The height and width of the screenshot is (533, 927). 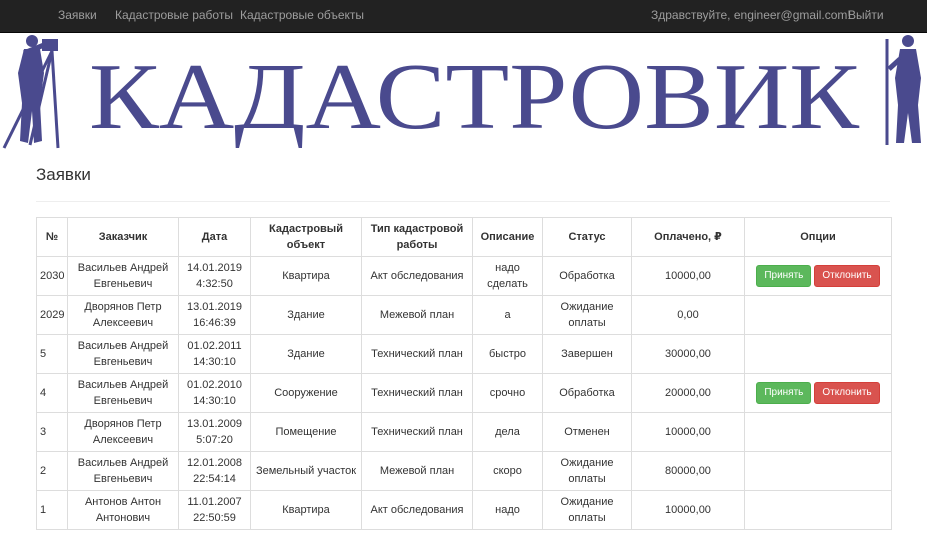 What do you see at coordinates (52, 393) in the screenshot?
I see `cell-number: 4` at bounding box center [52, 393].